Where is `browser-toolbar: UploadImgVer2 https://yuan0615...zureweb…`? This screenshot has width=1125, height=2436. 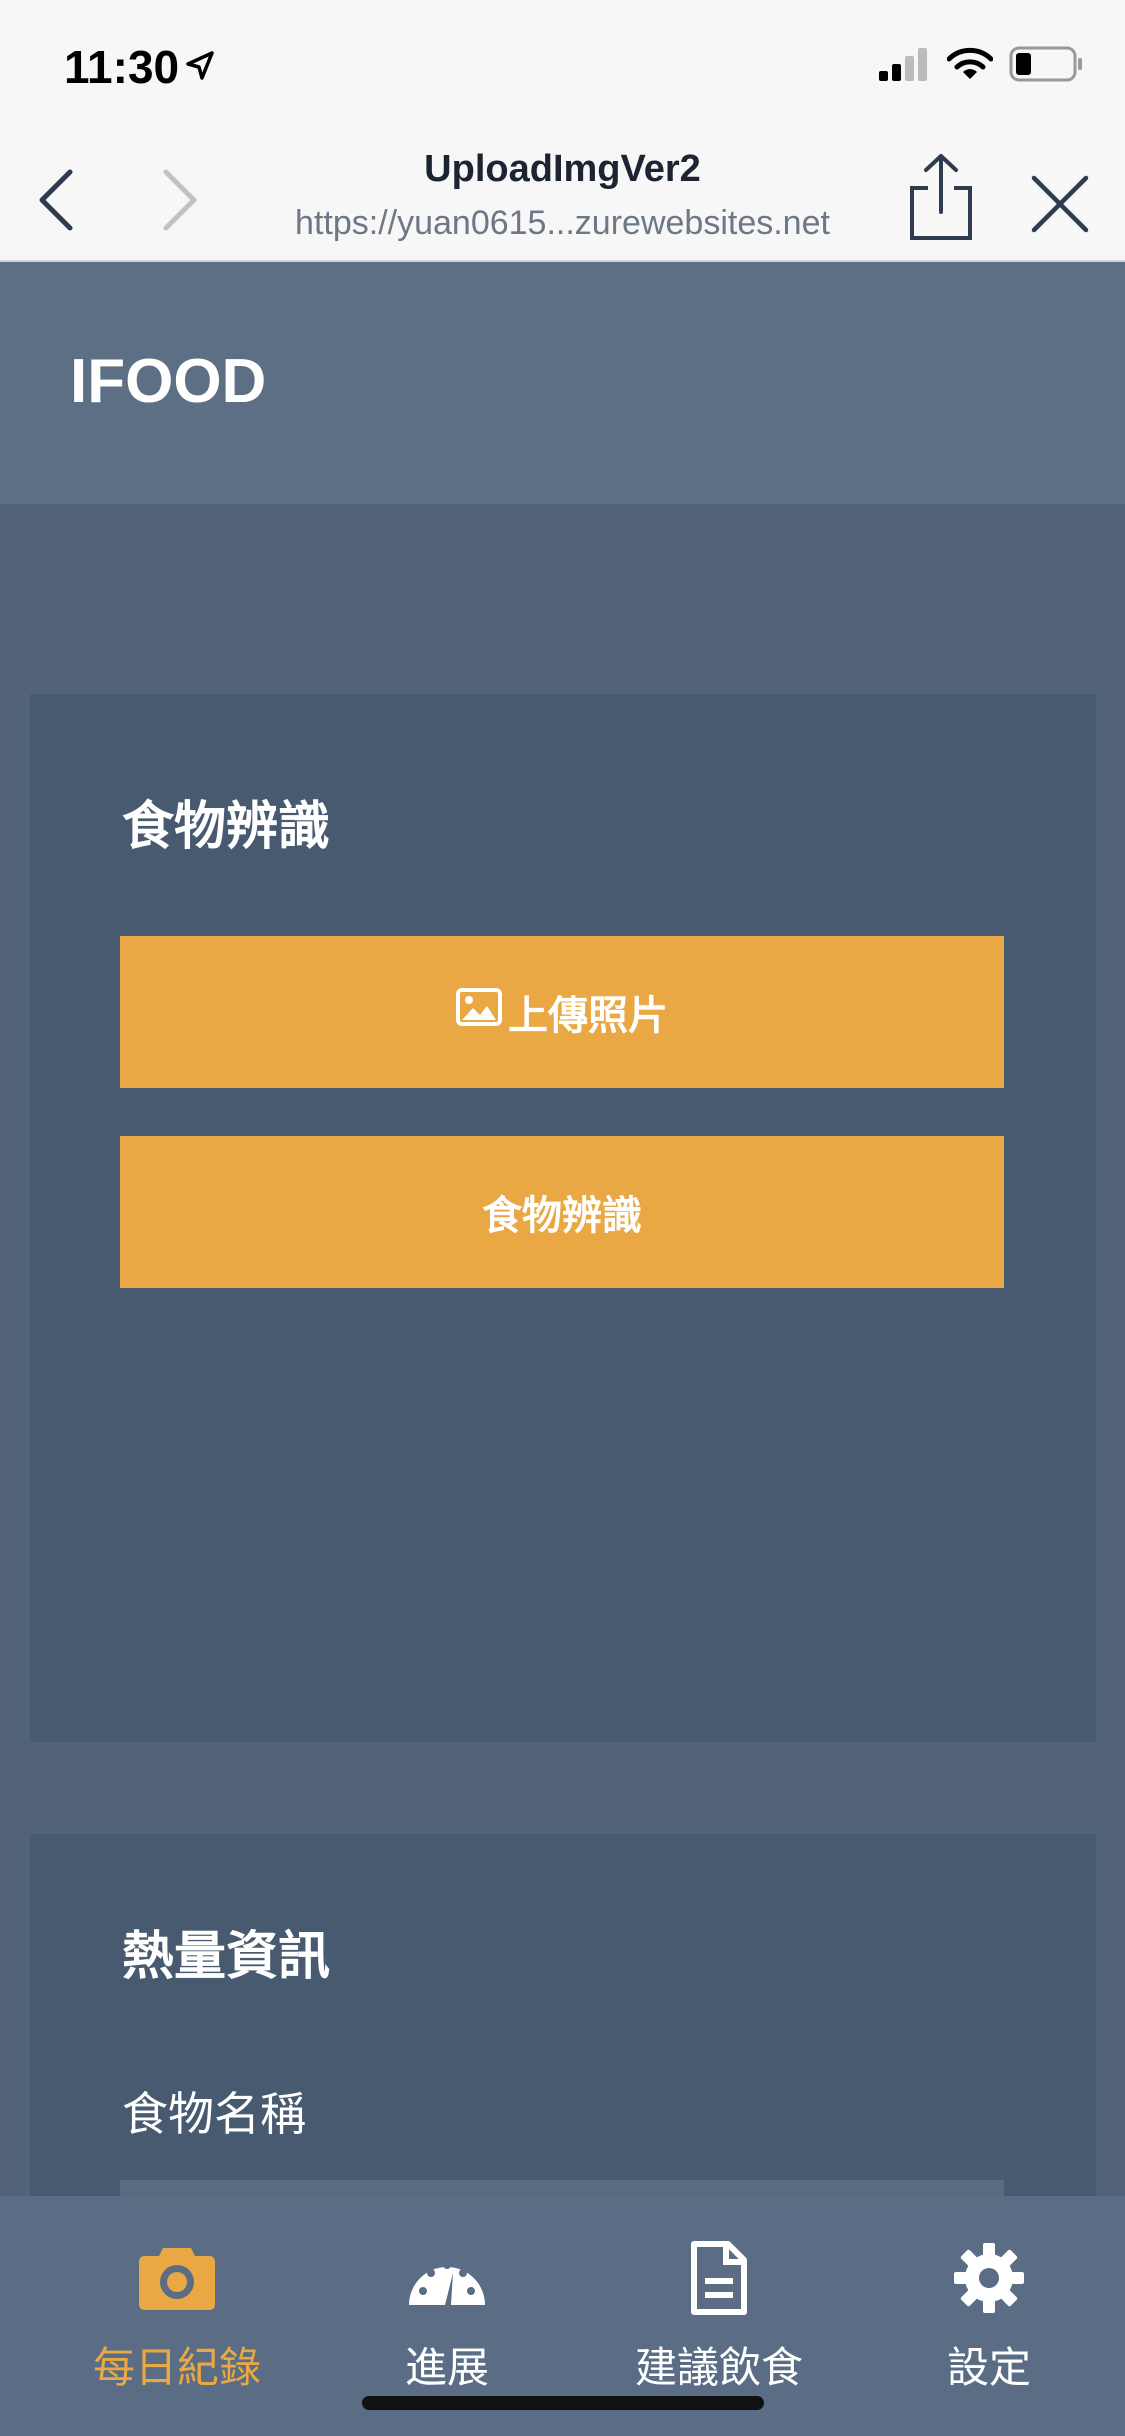
browser-toolbar: UploadImgVer2 https://yuan0615...zureweb… is located at coordinates (562, 197).